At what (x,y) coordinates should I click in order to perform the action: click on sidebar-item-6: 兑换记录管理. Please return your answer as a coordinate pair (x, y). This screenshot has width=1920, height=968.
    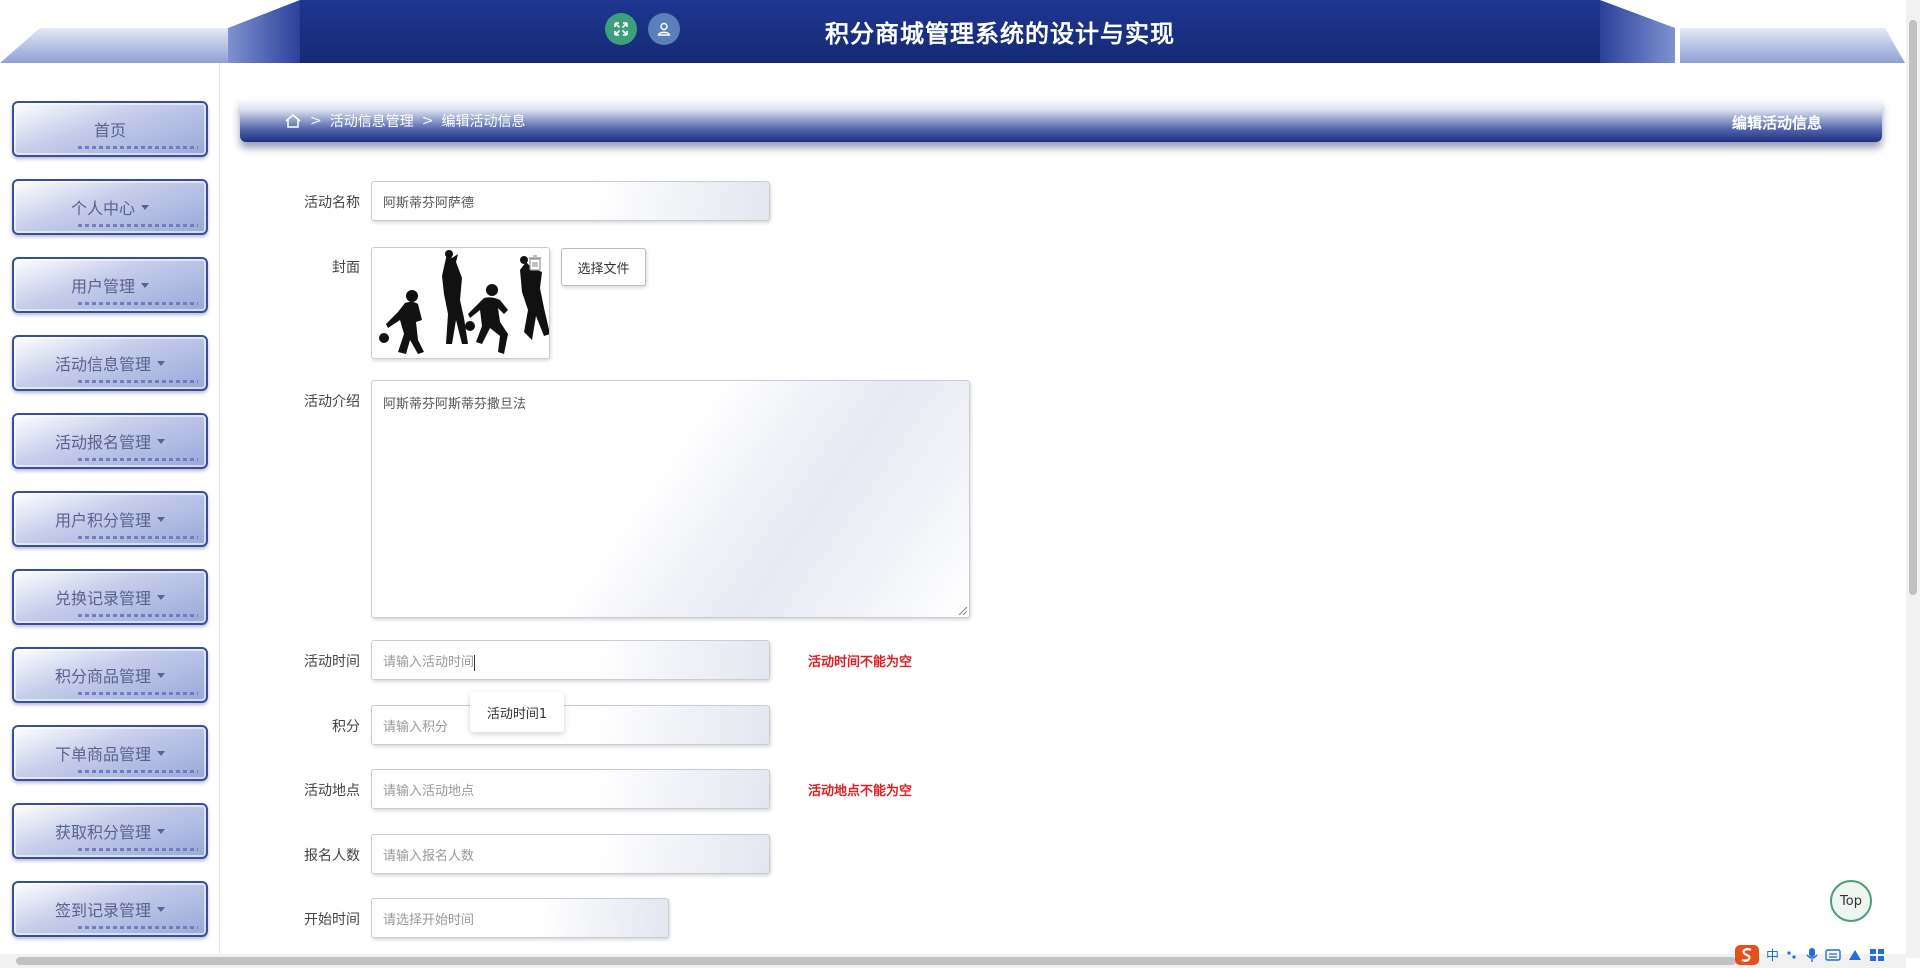
    Looking at the image, I should click on (110, 597).